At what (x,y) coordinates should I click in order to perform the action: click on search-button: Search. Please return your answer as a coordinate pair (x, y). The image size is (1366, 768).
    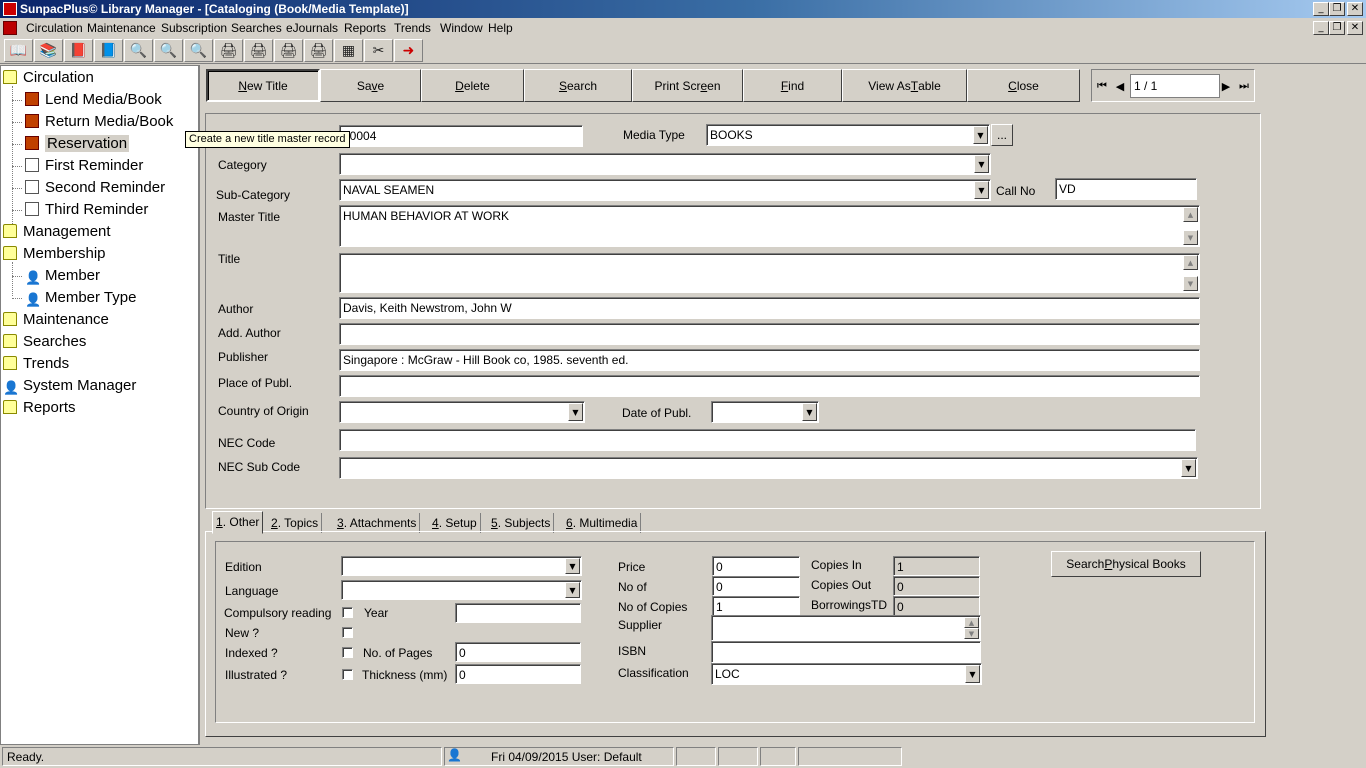
    Looking at the image, I should click on (578, 85).